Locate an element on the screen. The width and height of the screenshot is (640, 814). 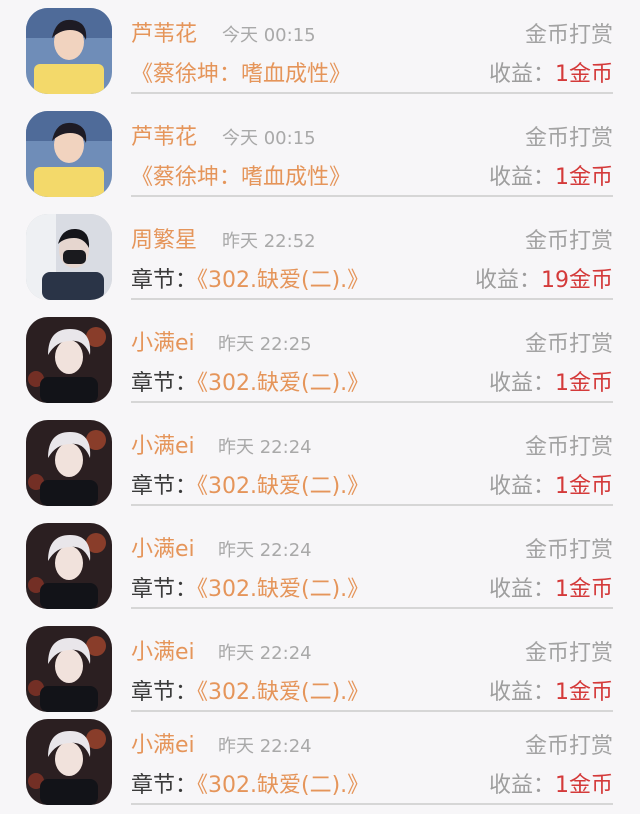
earnings: 收益：19金币 is located at coordinates (544, 278).